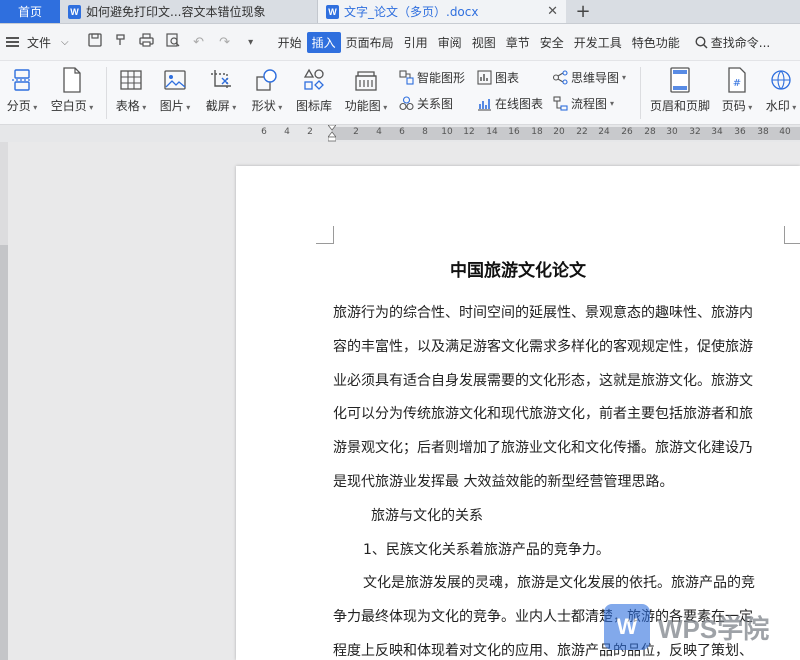 The height and width of the screenshot is (660, 800). I want to click on document-title: 中国旅游文化论文, so click(518, 271).